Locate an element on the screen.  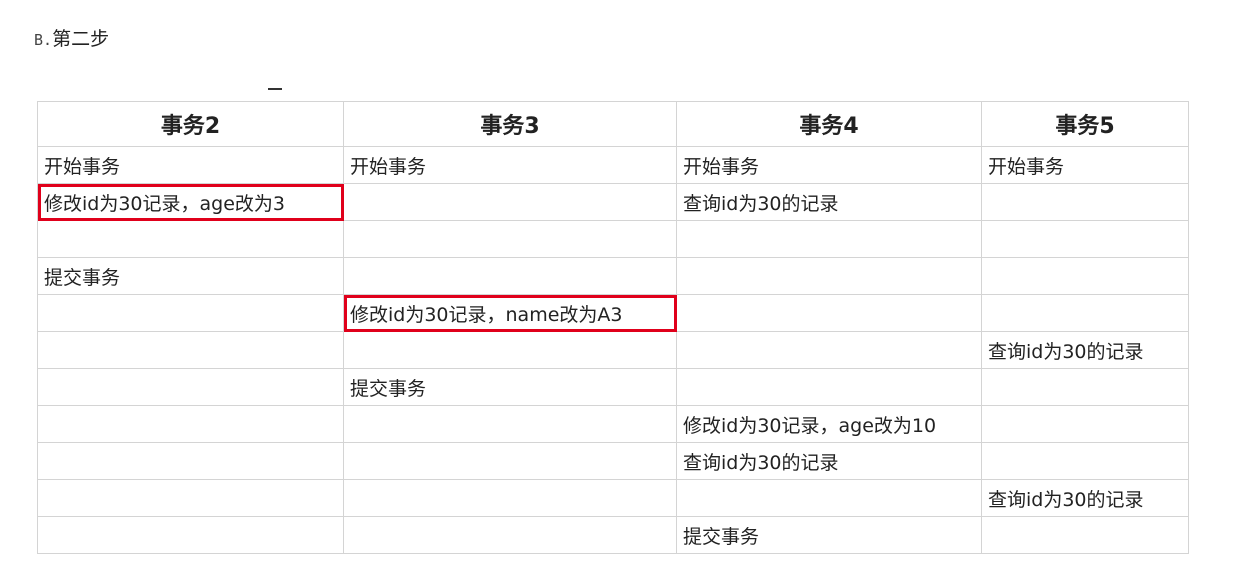
table-row is located at coordinates (613, 239).